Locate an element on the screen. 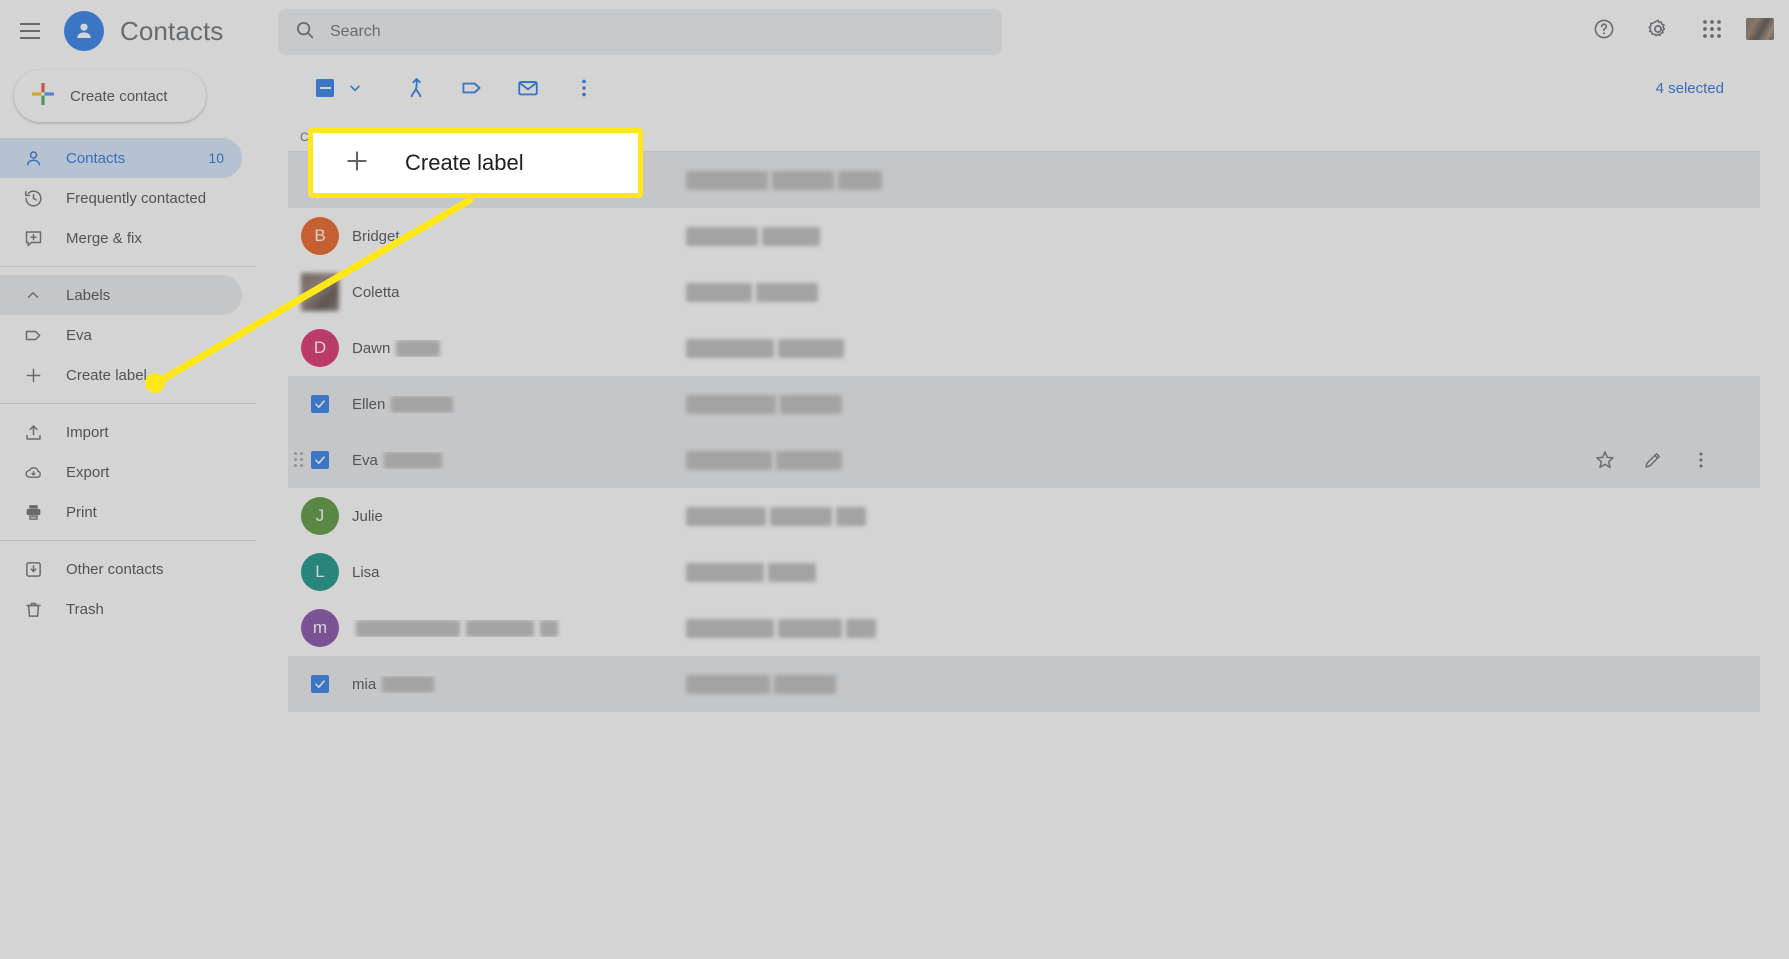 The width and height of the screenshot is (1789, 959). contact-name-text: Coletta is located at coordinates (376, 292).